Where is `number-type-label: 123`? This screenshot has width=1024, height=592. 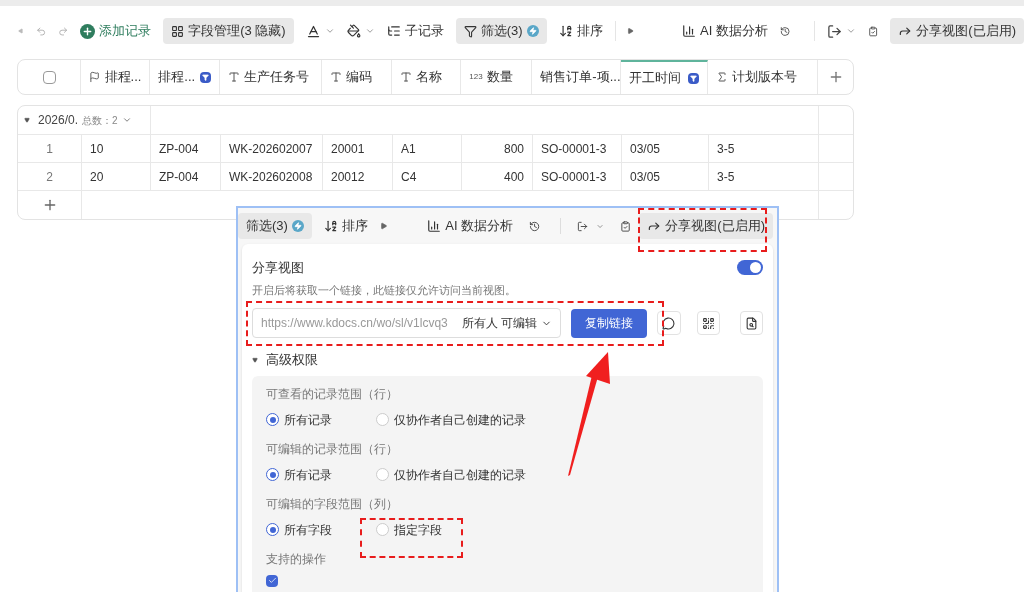 number-type-label: 123 is located at coordinates (476, 77).